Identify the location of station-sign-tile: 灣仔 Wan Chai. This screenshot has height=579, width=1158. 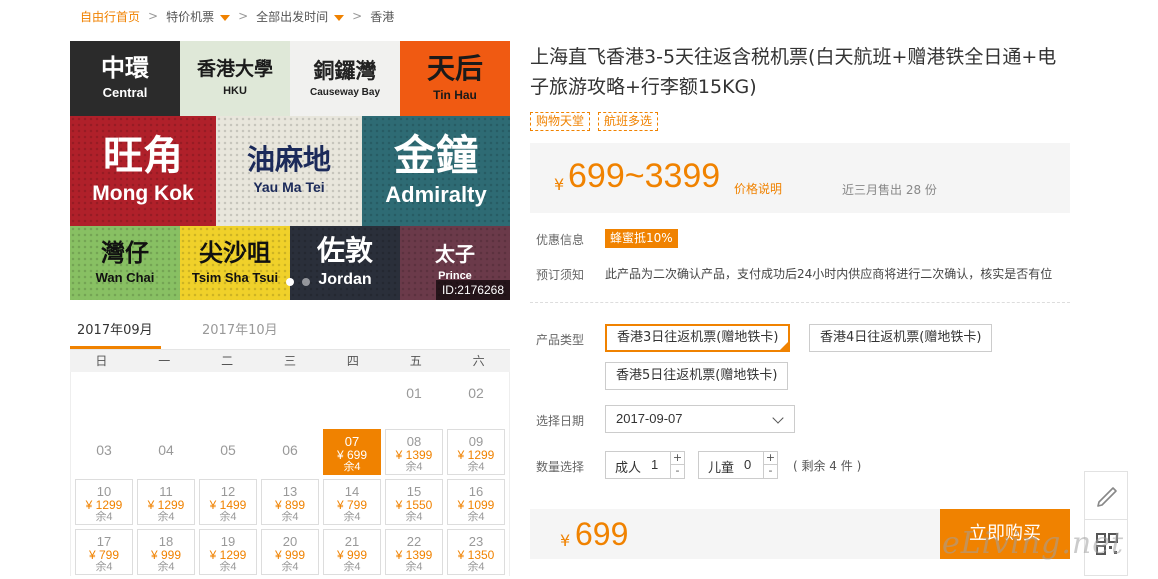
(125, 263).